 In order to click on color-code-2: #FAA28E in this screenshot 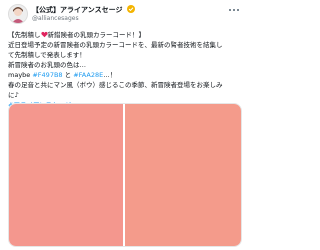, I will do `click(88, 75)`.